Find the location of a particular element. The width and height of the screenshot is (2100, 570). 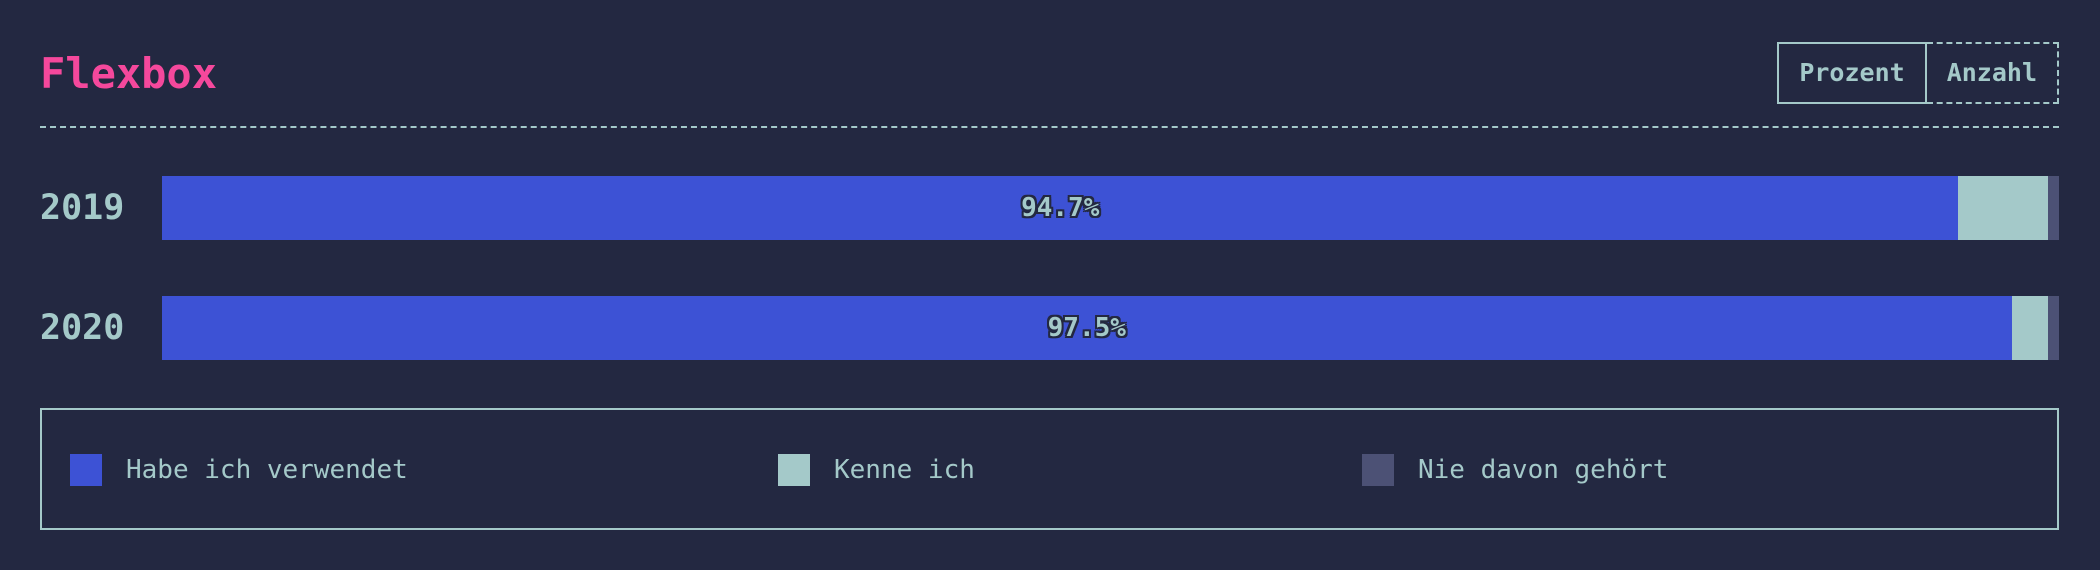

legend-item-used: Habe ich verwendet is located at coordinates (239, 470).